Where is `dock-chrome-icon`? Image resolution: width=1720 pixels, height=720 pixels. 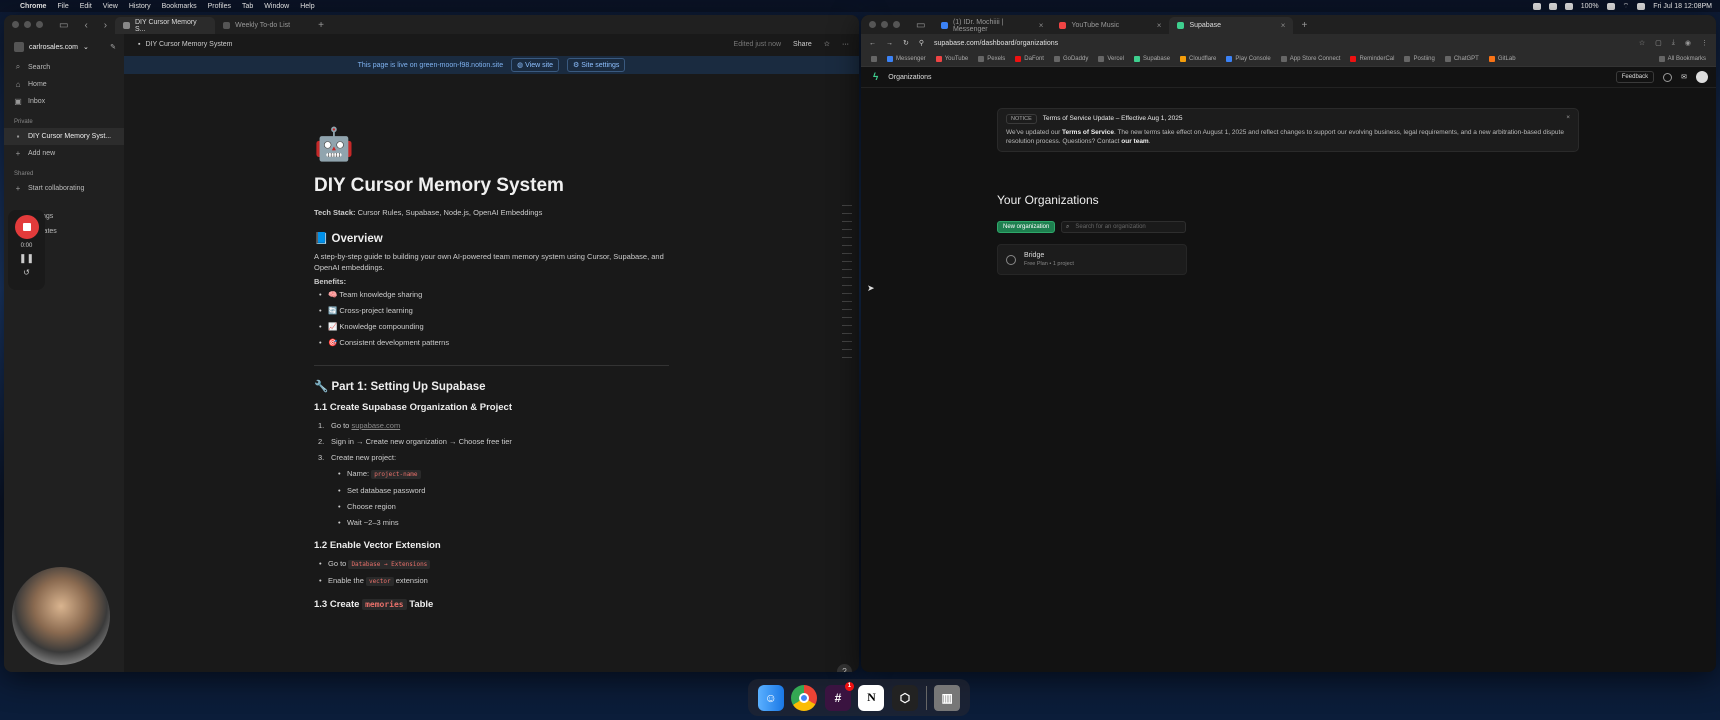
dock-chrome-icon is located at coordinates (804, 697).